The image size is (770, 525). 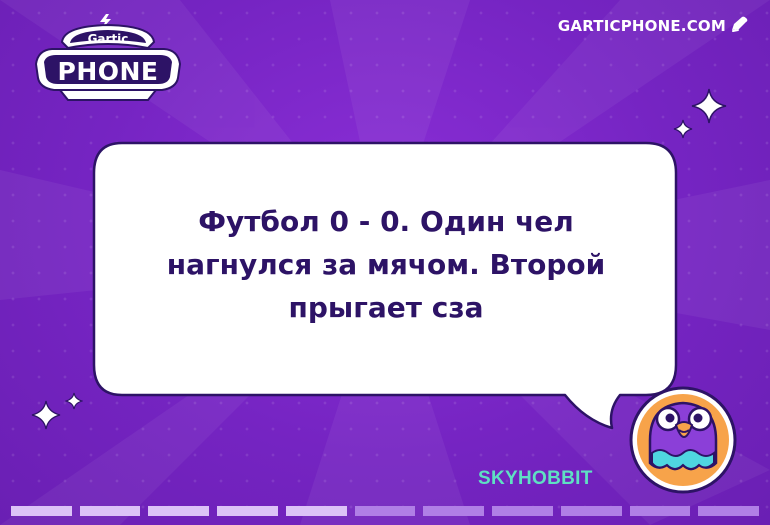 What do you see at coordinates (535, 478) in the screenshot?
I see `player-name: SKYHOBBIT` at bounding box center [535, 478].